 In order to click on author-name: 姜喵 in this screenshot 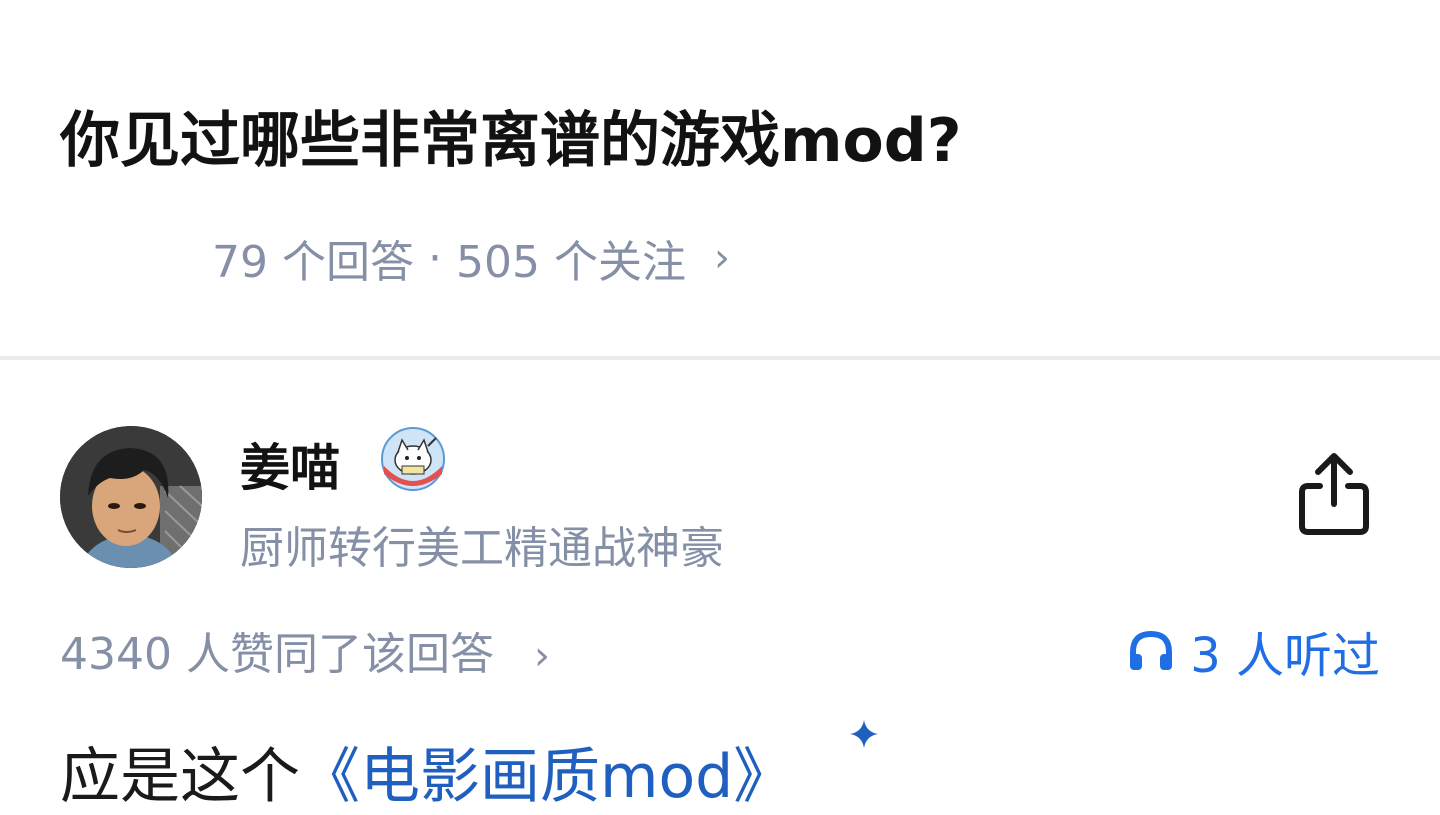, I will do `click(290, 464)`.